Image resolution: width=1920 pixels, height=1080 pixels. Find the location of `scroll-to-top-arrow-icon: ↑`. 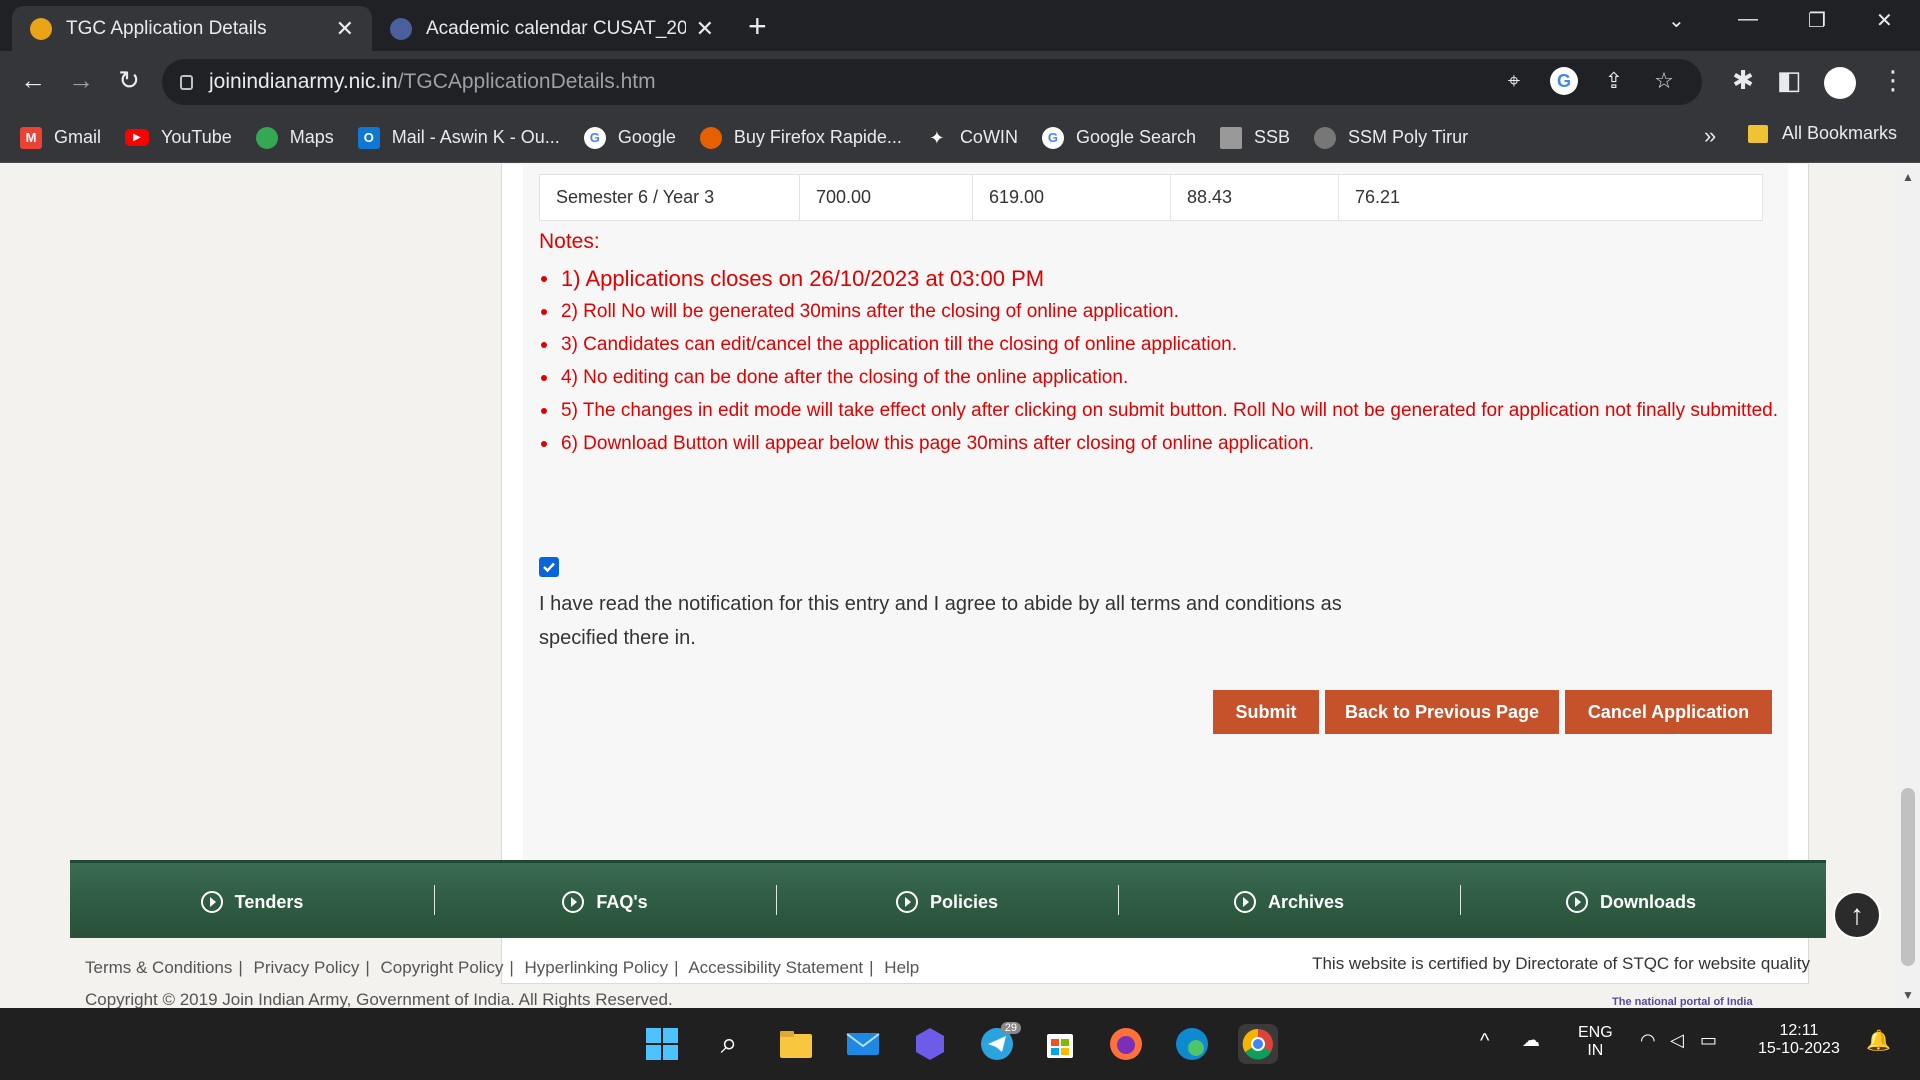

scroll-to-top-arrow-icon: ↑ is located at coordinates (1857, 915).